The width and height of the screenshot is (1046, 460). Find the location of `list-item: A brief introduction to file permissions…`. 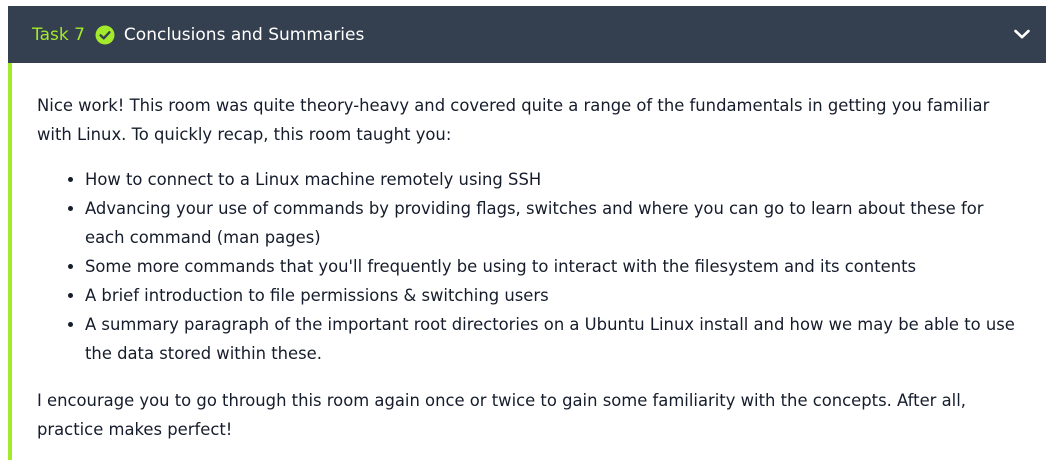

list-item: A brief introduction to file permissions… is located at coordinates (555, 295).